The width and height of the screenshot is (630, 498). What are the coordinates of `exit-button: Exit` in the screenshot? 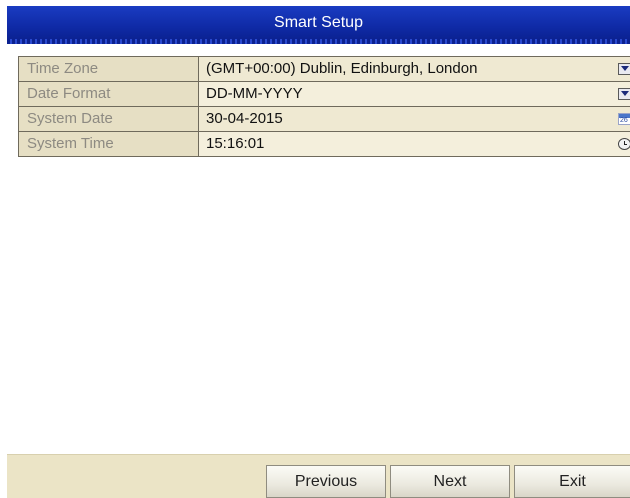 It's located at (572, 481).